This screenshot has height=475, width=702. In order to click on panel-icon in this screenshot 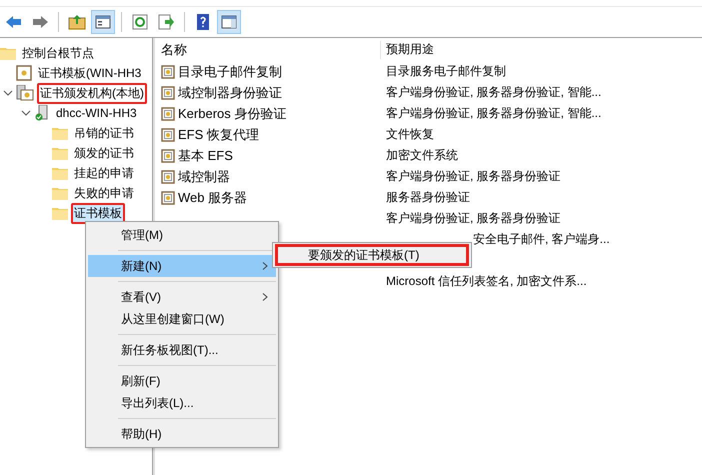, I will do `click(229, 22)`.